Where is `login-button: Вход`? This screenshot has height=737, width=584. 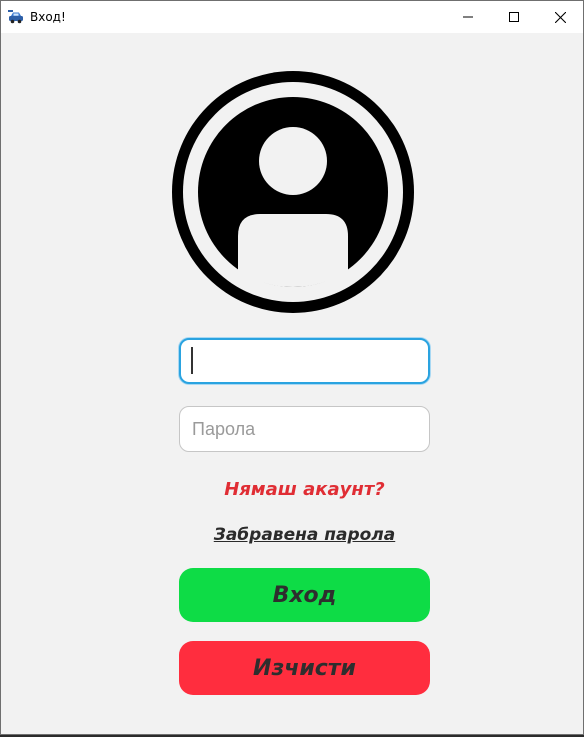
login-button: Вход is located at coordinates (304, 595).